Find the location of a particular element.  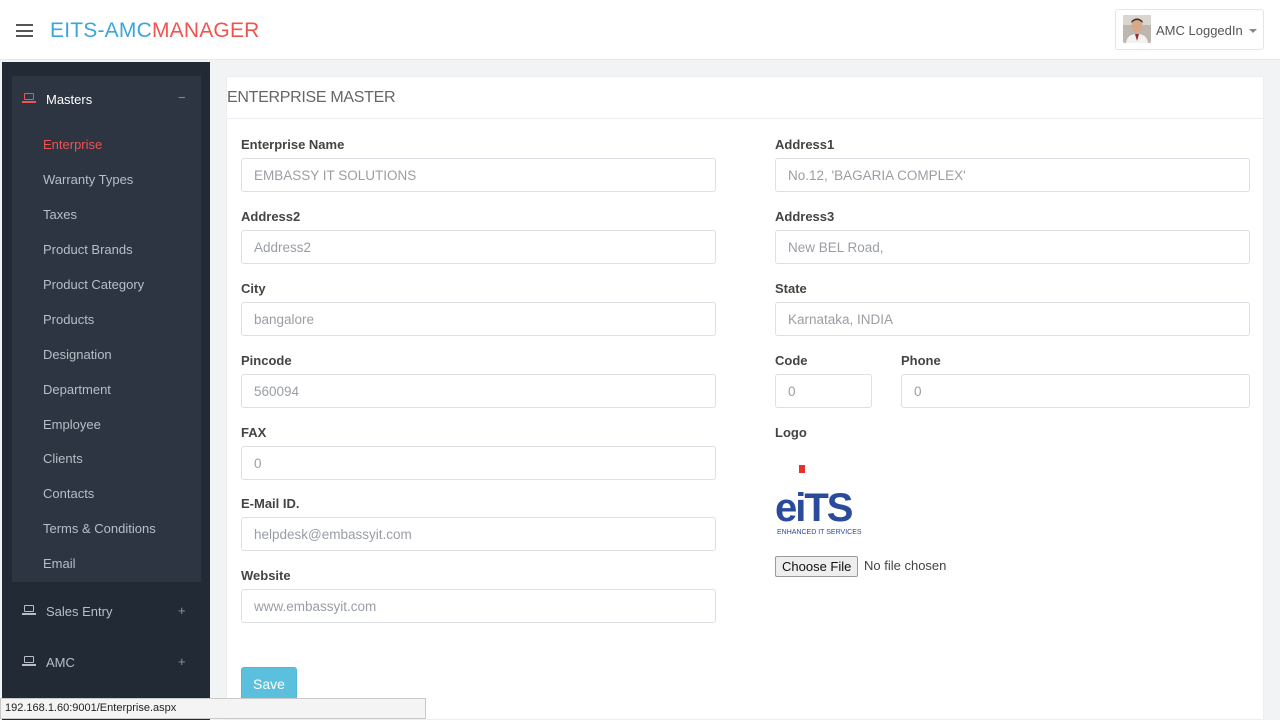

sidebar-item-employee: Employee is located at coordinates (72, 424).